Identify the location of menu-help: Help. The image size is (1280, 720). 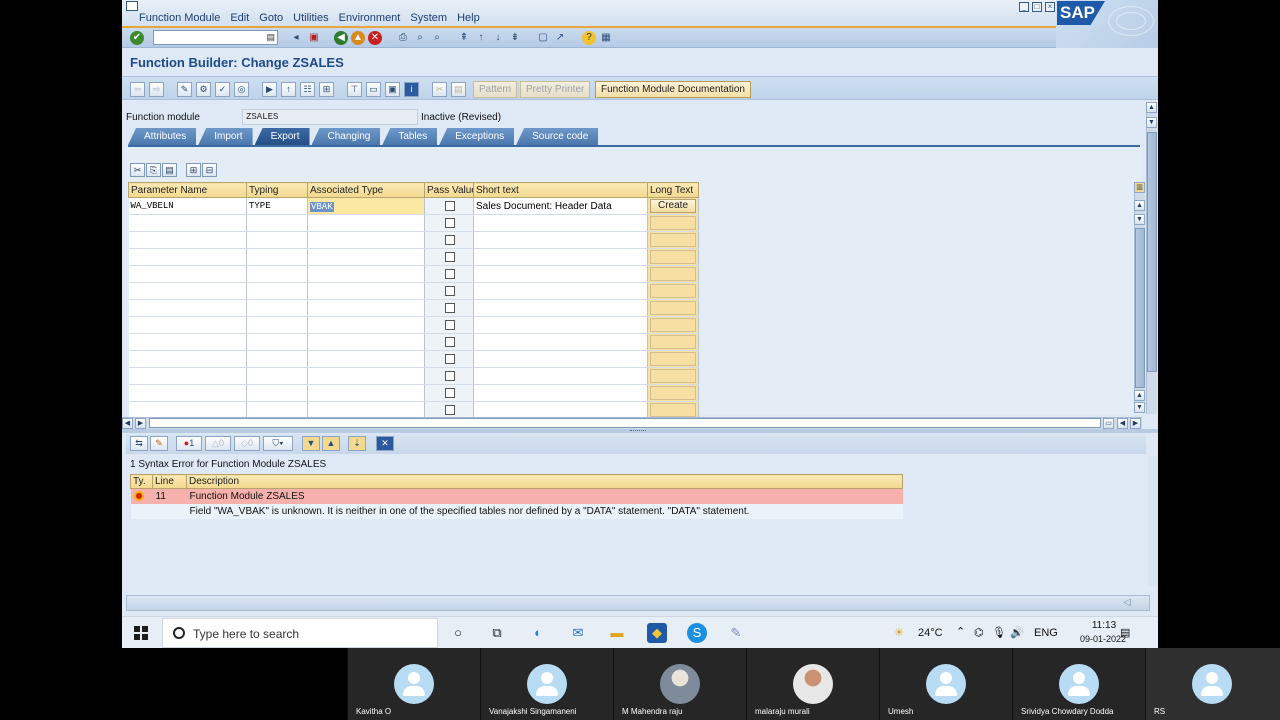
(468, 18).